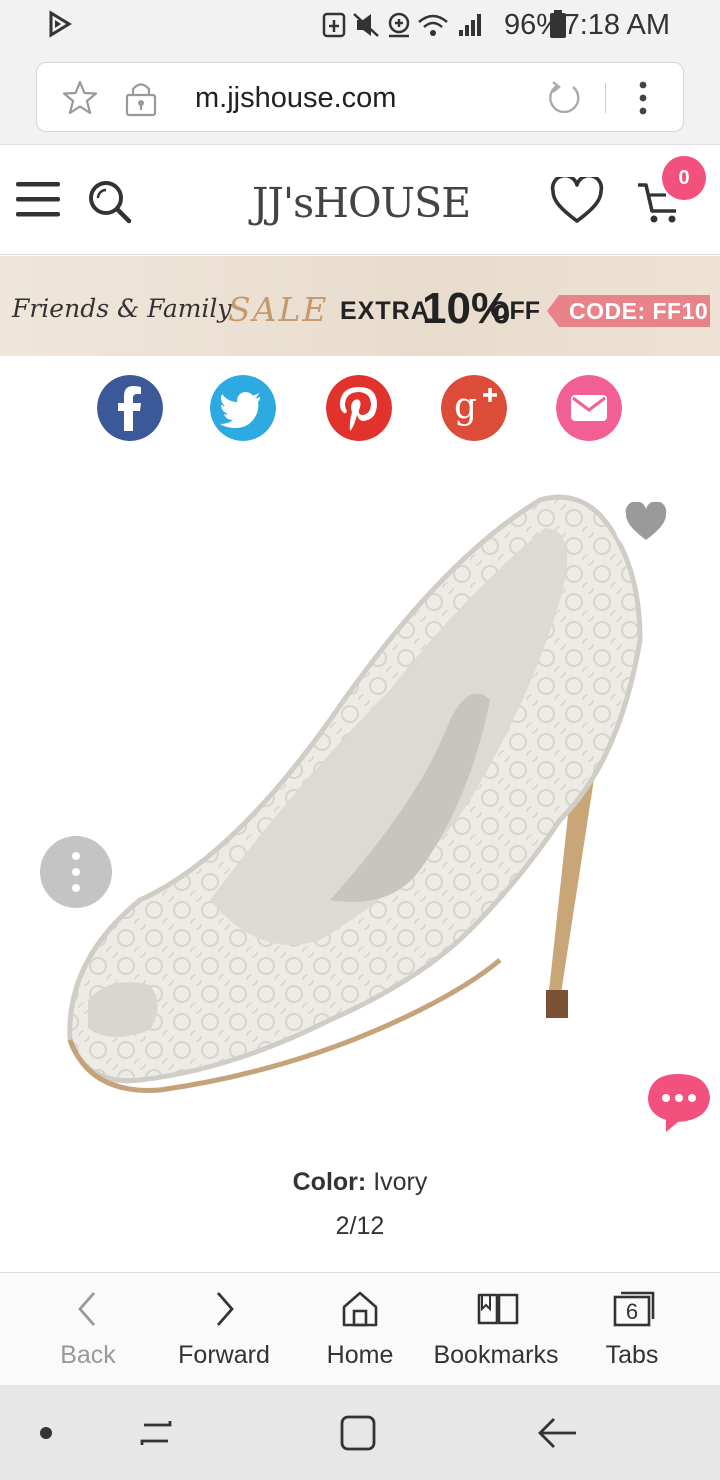  Describe the element at coordinates (589, 408) in the screenshot. I see `email-icon` at that location.